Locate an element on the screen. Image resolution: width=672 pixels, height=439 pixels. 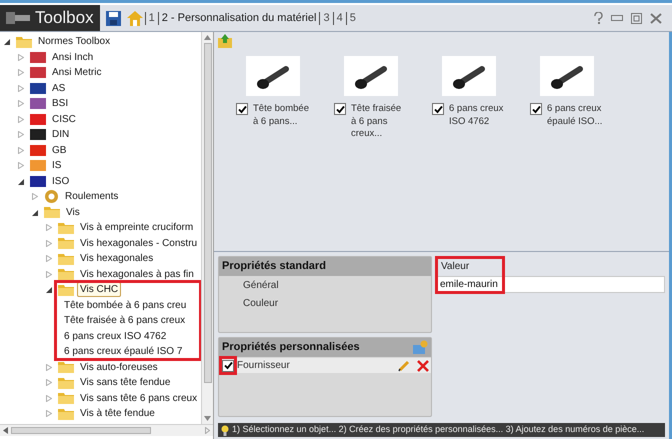
value-label: Valeur is located at coordinates (455, 267).